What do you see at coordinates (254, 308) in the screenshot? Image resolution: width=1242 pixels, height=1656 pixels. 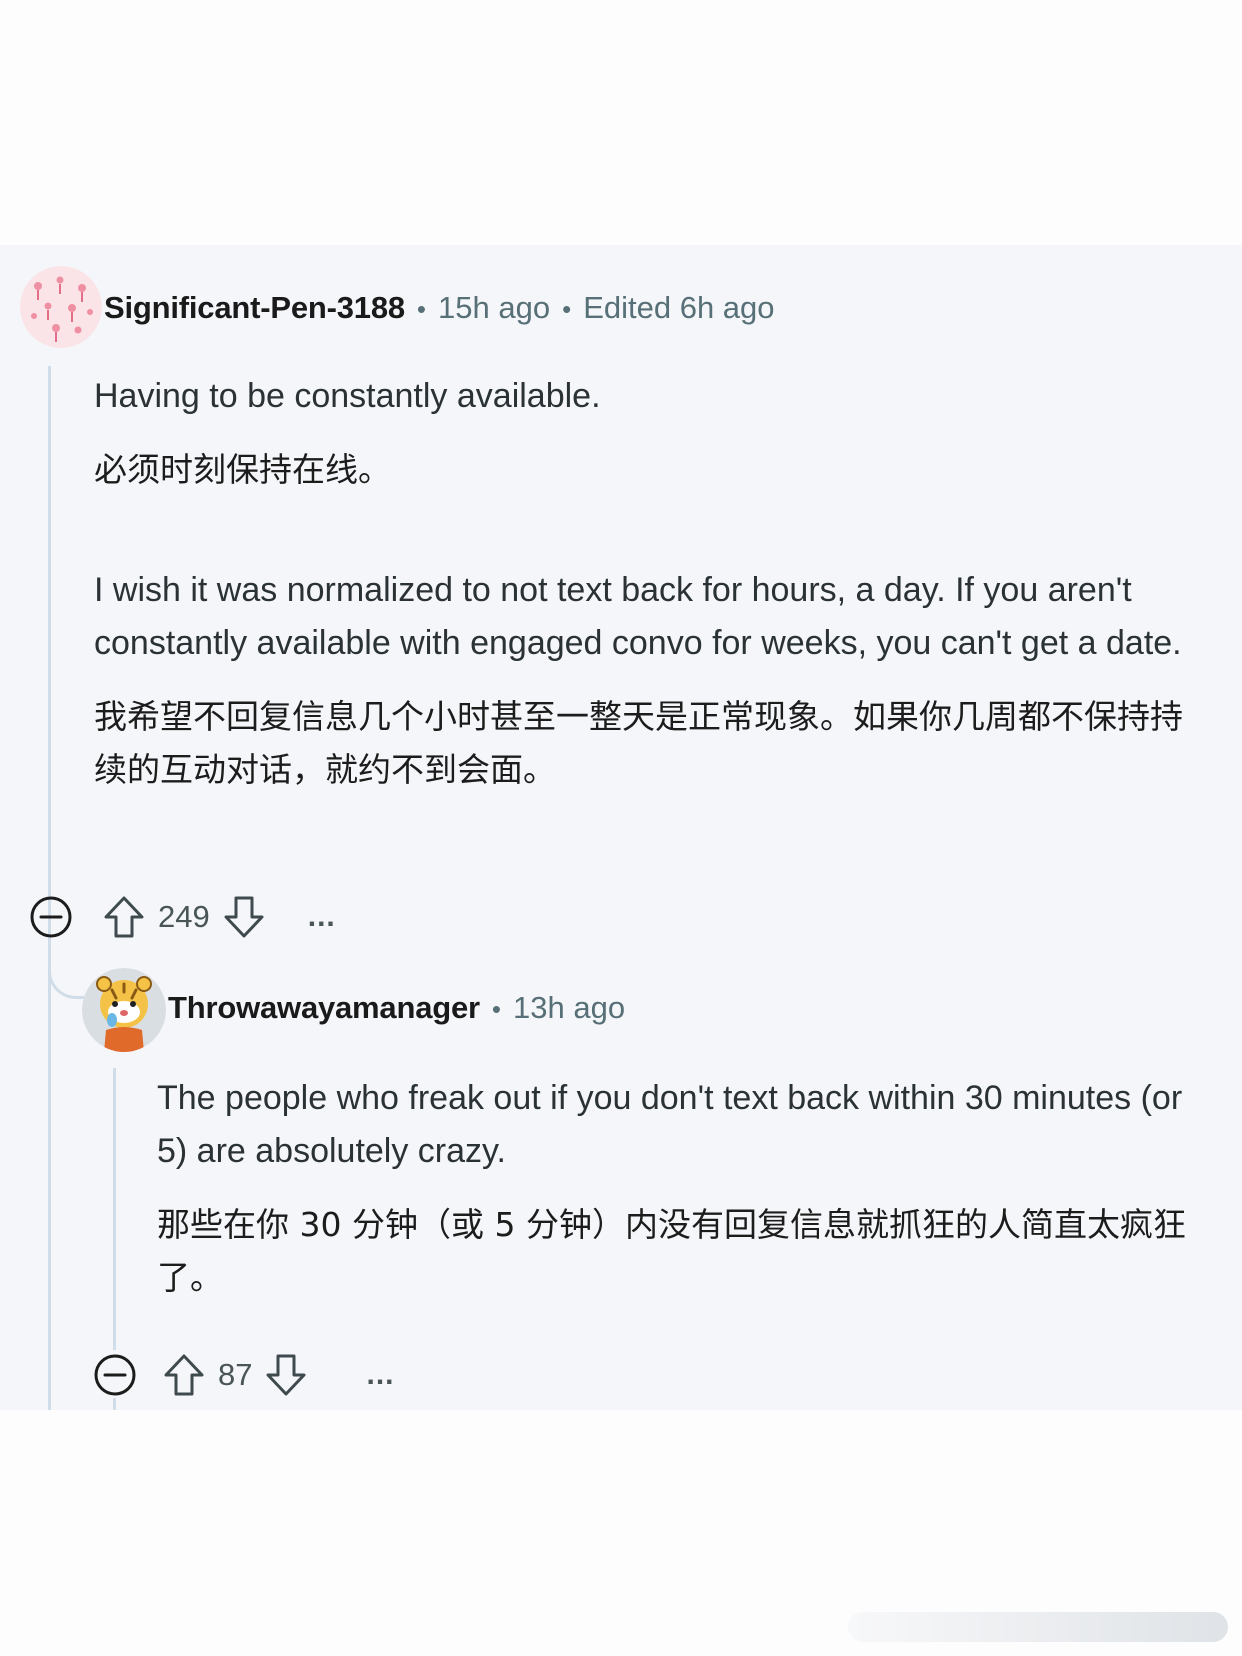 I see `username: Significant-Pen-3188` at bounding box center [254, 308].